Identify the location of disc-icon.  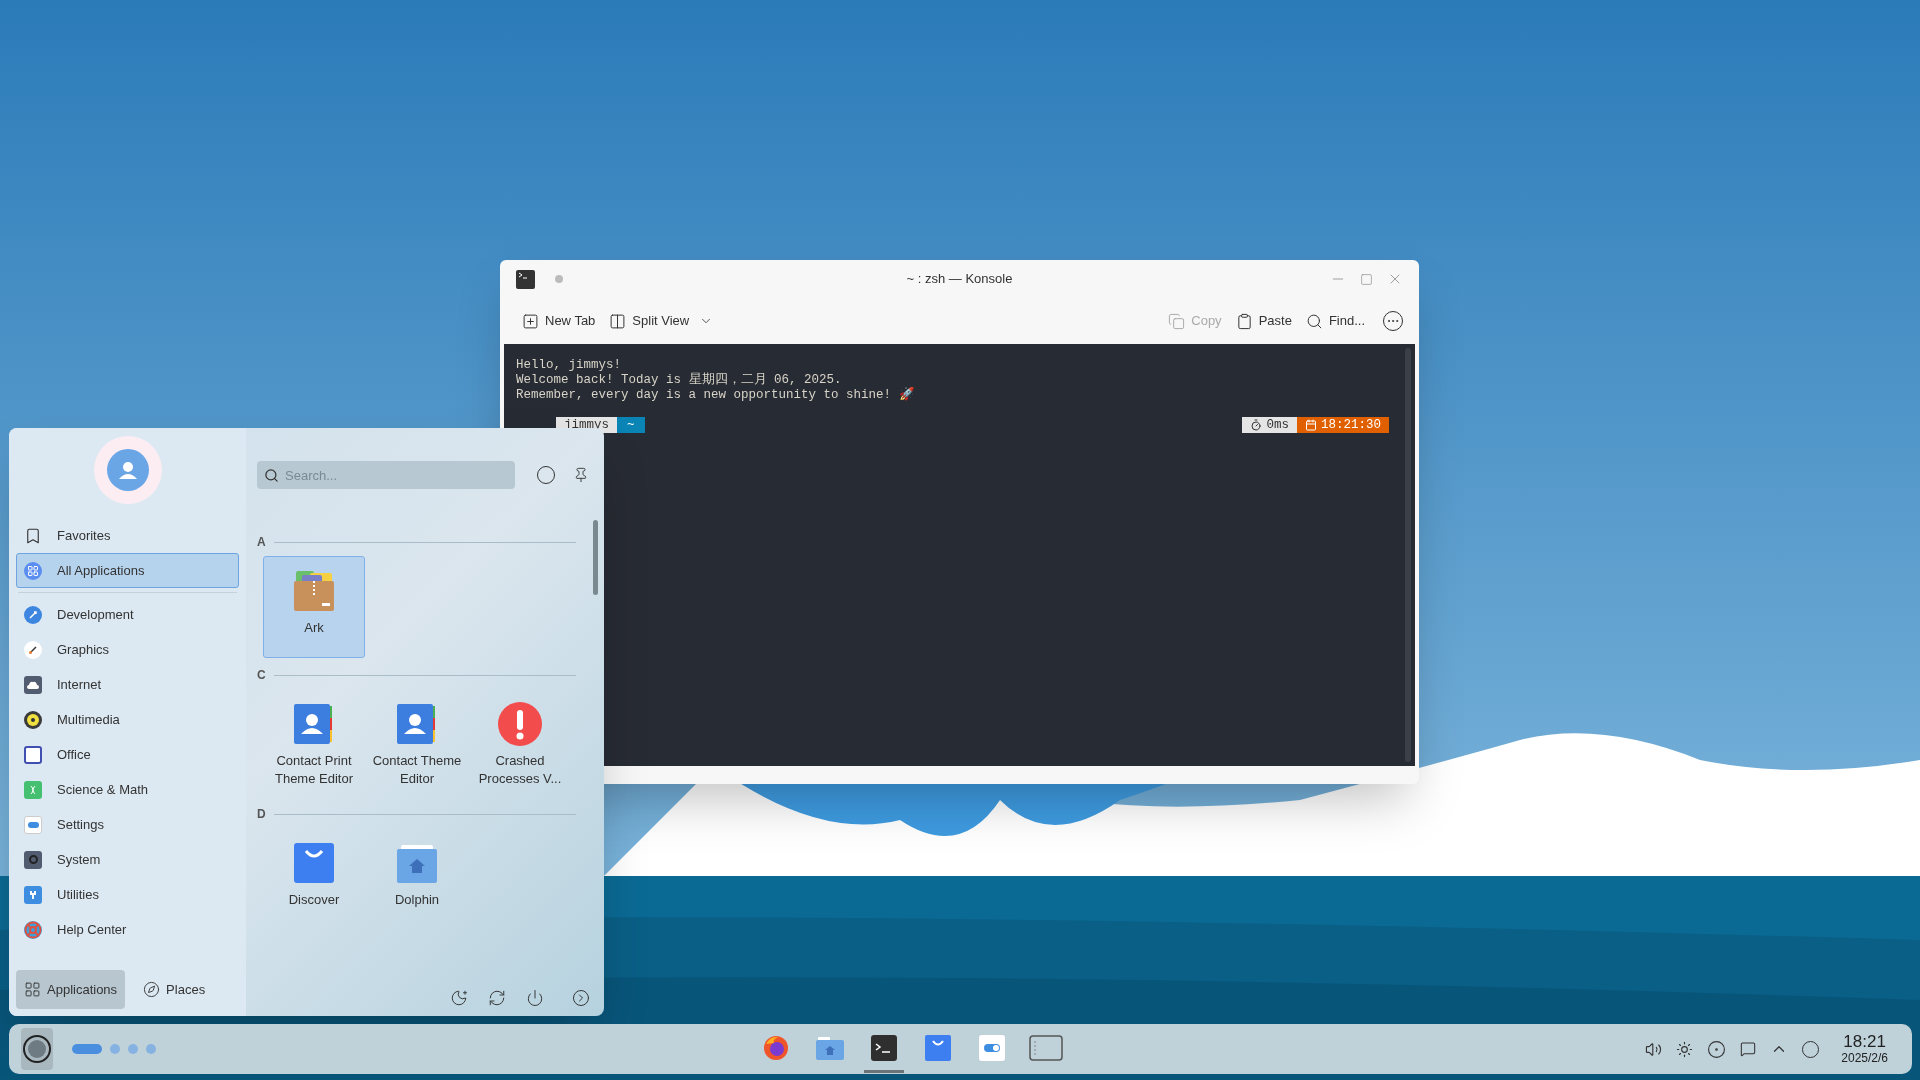
(1717, 1049).